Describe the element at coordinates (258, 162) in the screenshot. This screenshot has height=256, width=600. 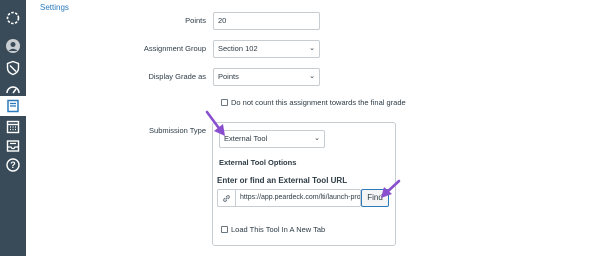
I see `external-tool-options-heading: External Tool Options` at that location.